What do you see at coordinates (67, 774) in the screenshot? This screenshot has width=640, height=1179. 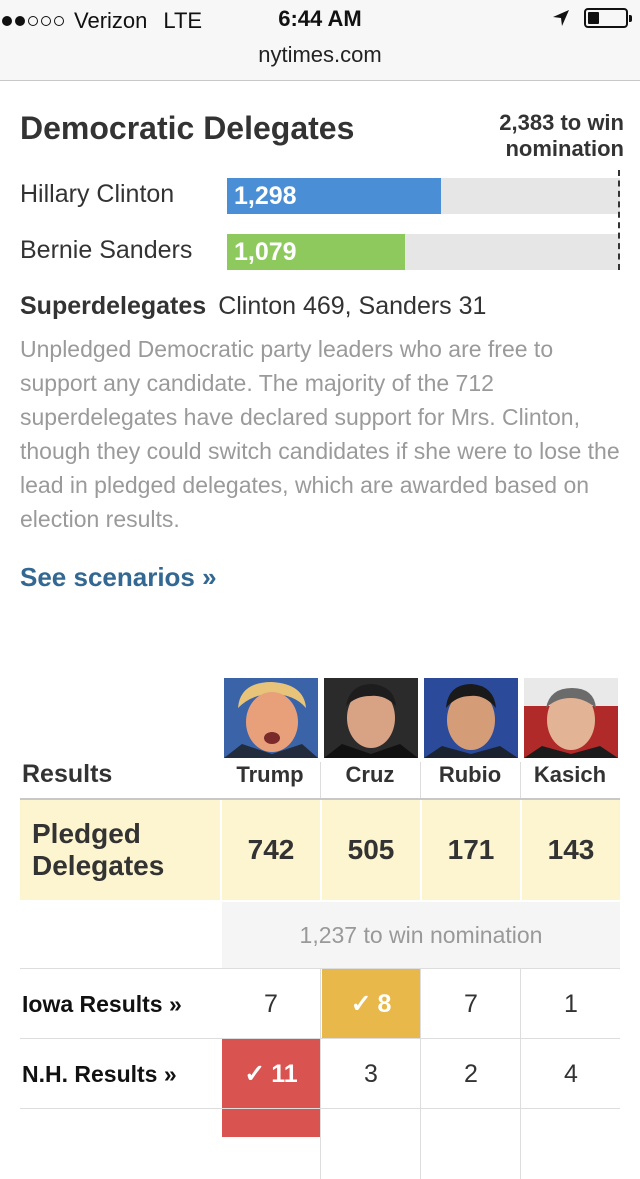 I see `results-label: Results` at bounding box center [67, 774].